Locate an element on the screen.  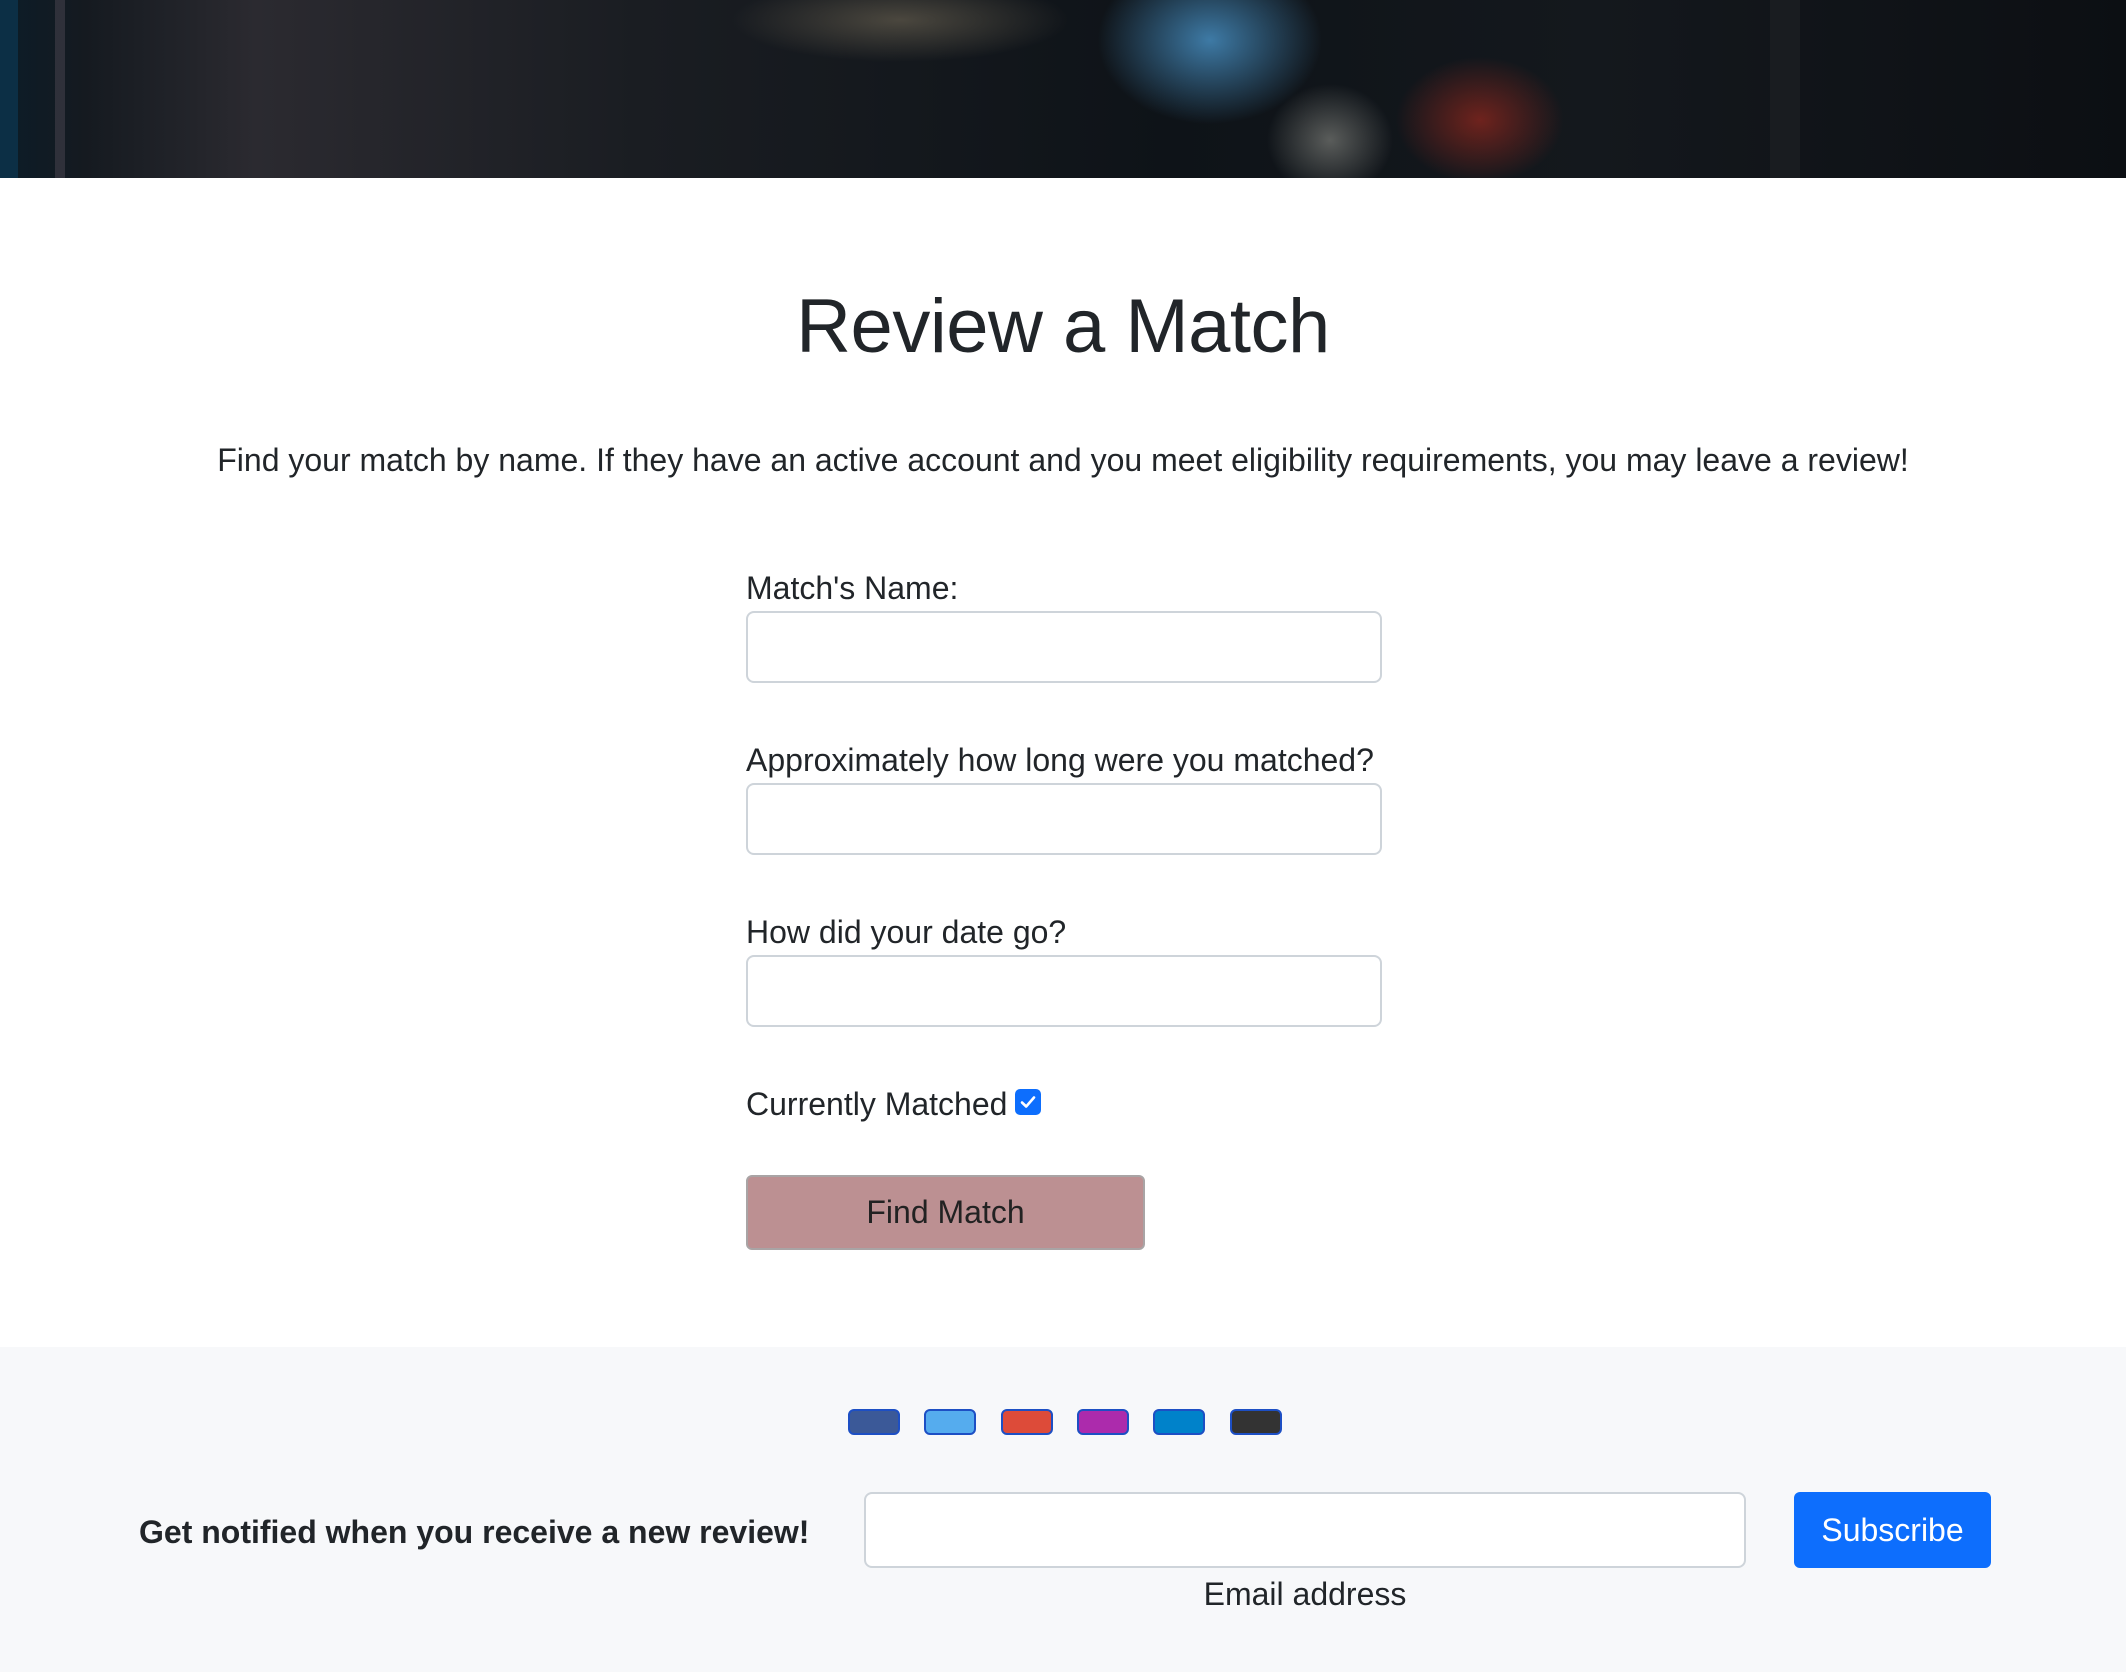
currently-matched-label: Currently Matched is located at coordinates (877, 1103).